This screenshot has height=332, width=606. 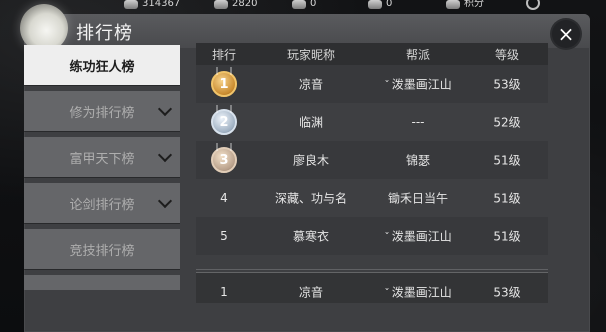 I want to click on ticket-icon, so click(x=375, y=4).